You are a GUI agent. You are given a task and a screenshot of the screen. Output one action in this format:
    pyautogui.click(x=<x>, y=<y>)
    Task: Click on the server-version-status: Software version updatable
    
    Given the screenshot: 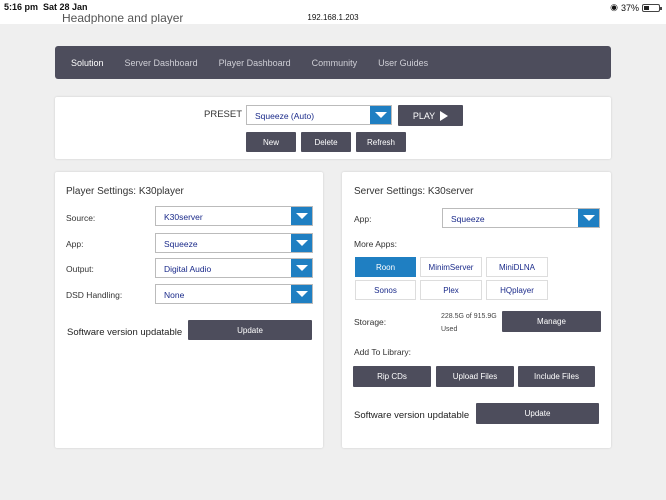 What is the action you would take?
    pyautogui.click(x=412, y=415)
    